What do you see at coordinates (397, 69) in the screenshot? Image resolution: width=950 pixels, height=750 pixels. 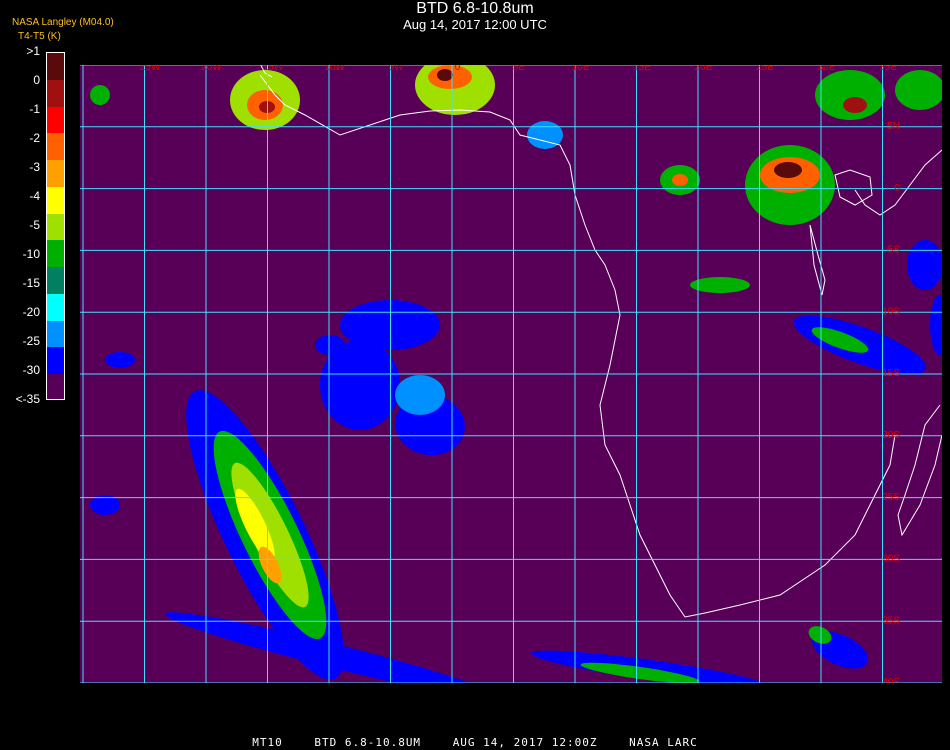 I see `lon-label: 5W` at bounding box center [397, 69].